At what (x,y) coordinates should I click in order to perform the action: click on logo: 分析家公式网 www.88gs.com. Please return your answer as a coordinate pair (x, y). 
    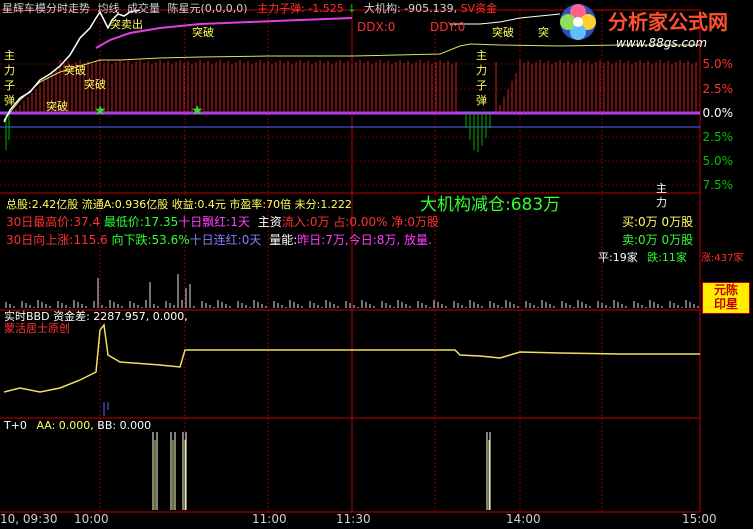
    Looking at the image, I should click on (654, 29).